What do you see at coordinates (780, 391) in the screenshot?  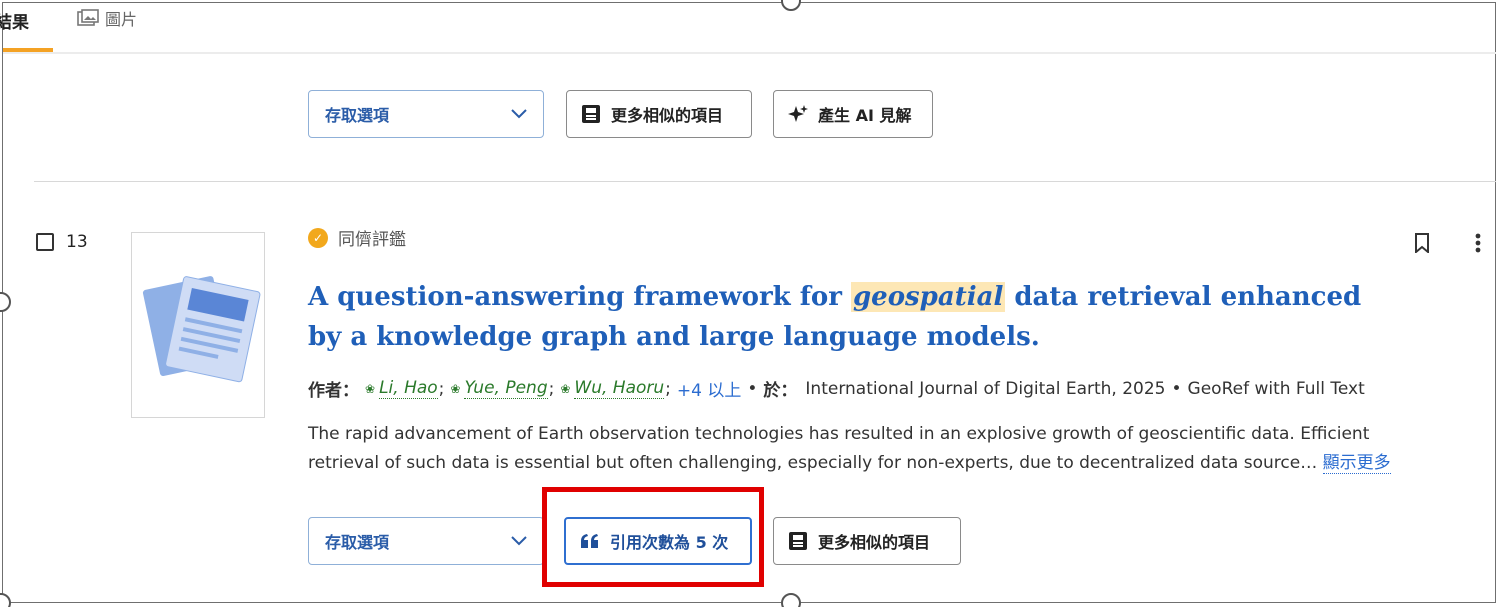 I see `in-label: 於：` at bounding box center [780, 391].